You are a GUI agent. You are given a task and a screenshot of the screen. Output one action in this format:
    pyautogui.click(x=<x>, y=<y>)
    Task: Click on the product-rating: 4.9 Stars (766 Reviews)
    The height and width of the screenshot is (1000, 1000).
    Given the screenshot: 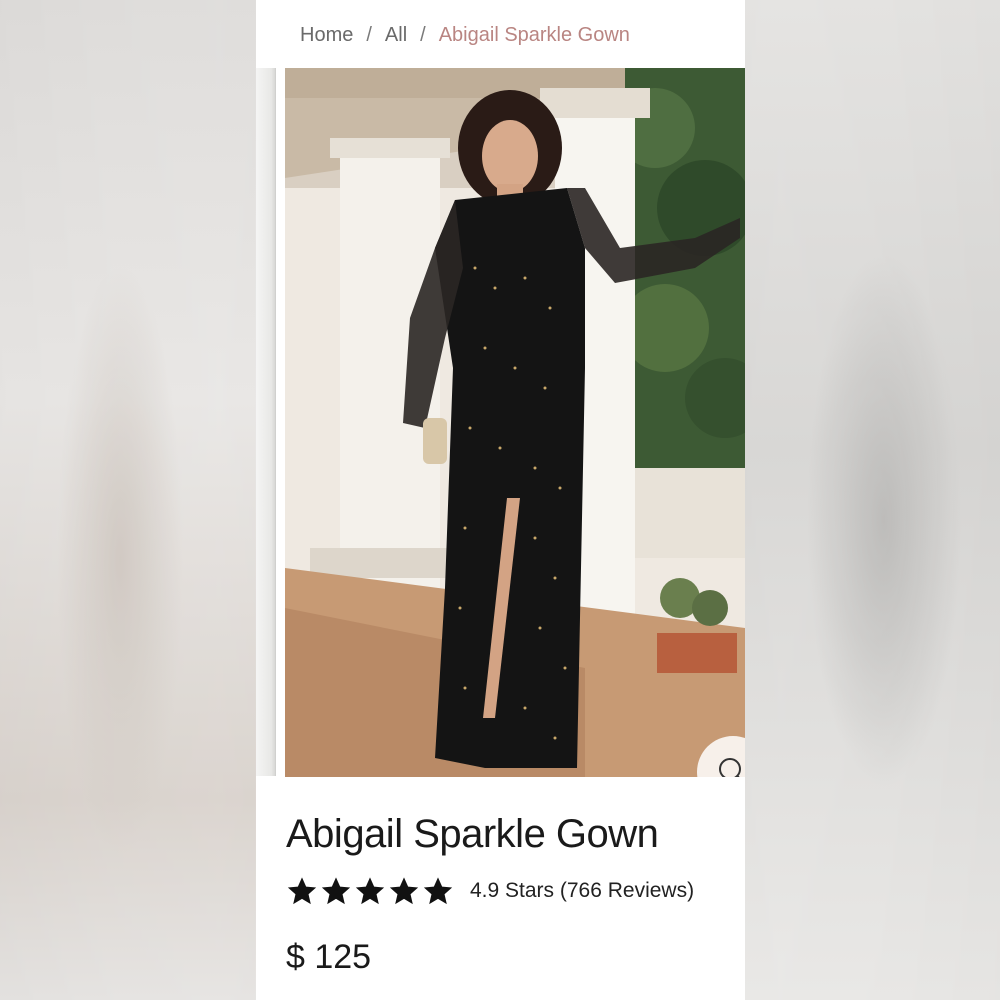 What is the action you would take?
    pyautogui.click(x=490, y=891)
    